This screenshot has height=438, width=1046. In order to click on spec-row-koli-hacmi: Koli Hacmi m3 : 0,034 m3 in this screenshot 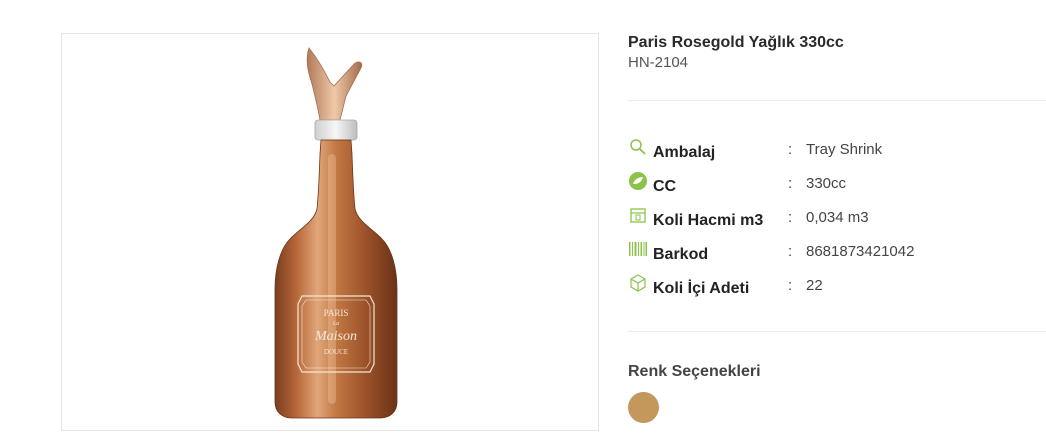, I will do `click(837, 222)`.